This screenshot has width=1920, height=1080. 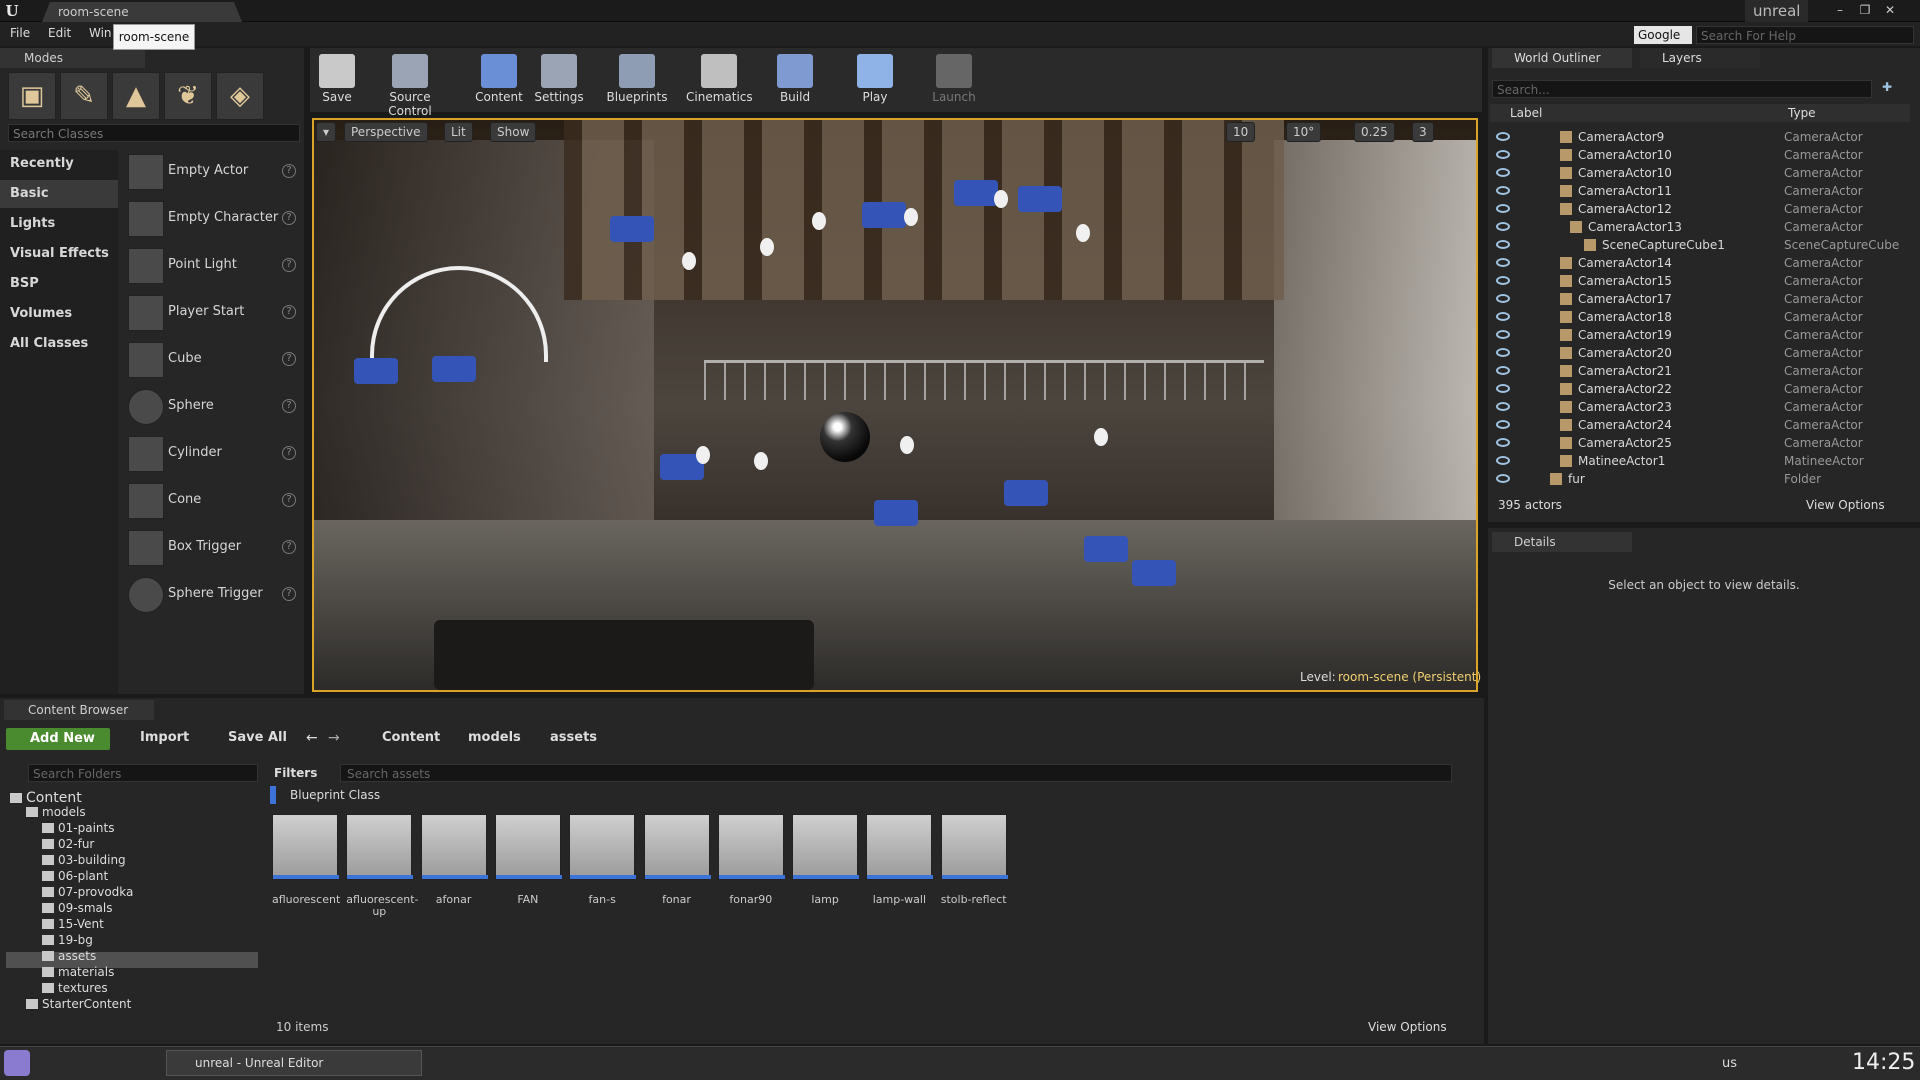 What do you see at coordinates (1663, 35) in the screenshot?
I see `help-provider-select: Google` at bounding box center [1663, 35].